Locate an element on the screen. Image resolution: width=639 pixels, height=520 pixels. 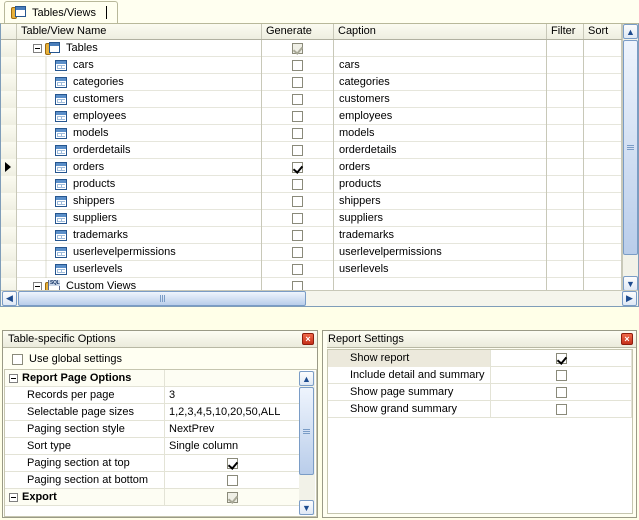
table-row: cars cars is located at coordinates (311, 65).